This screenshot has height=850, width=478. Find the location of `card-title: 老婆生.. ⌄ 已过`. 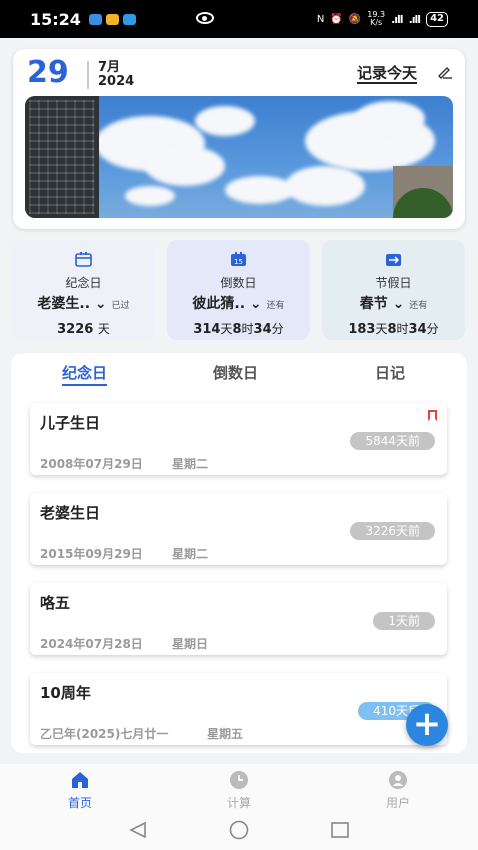

card-title: 老婆生.. ⌄ 已过 is located at coordinates (83, 303).